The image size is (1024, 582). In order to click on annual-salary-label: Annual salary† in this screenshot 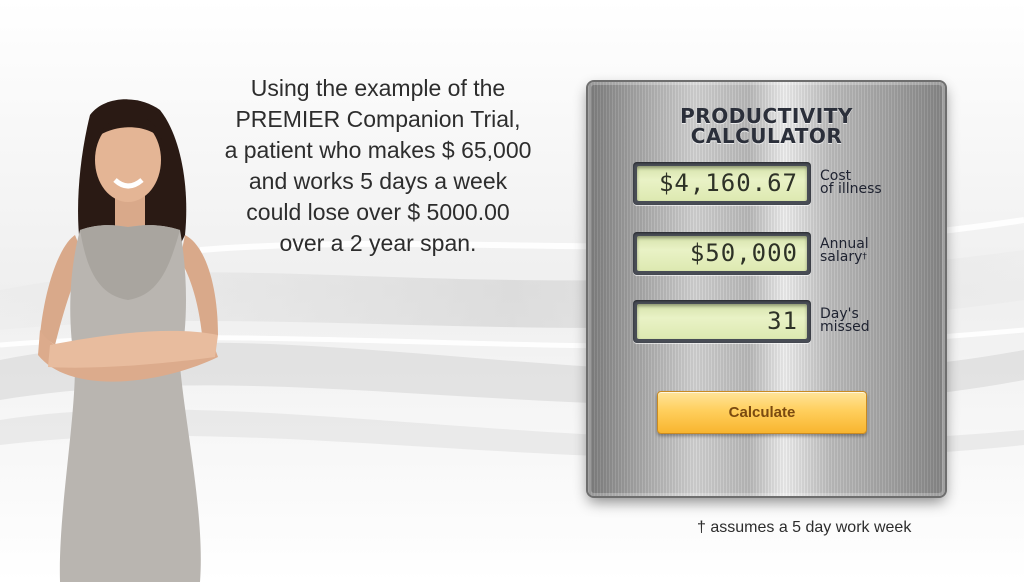, I will do `click(844, 251)`.